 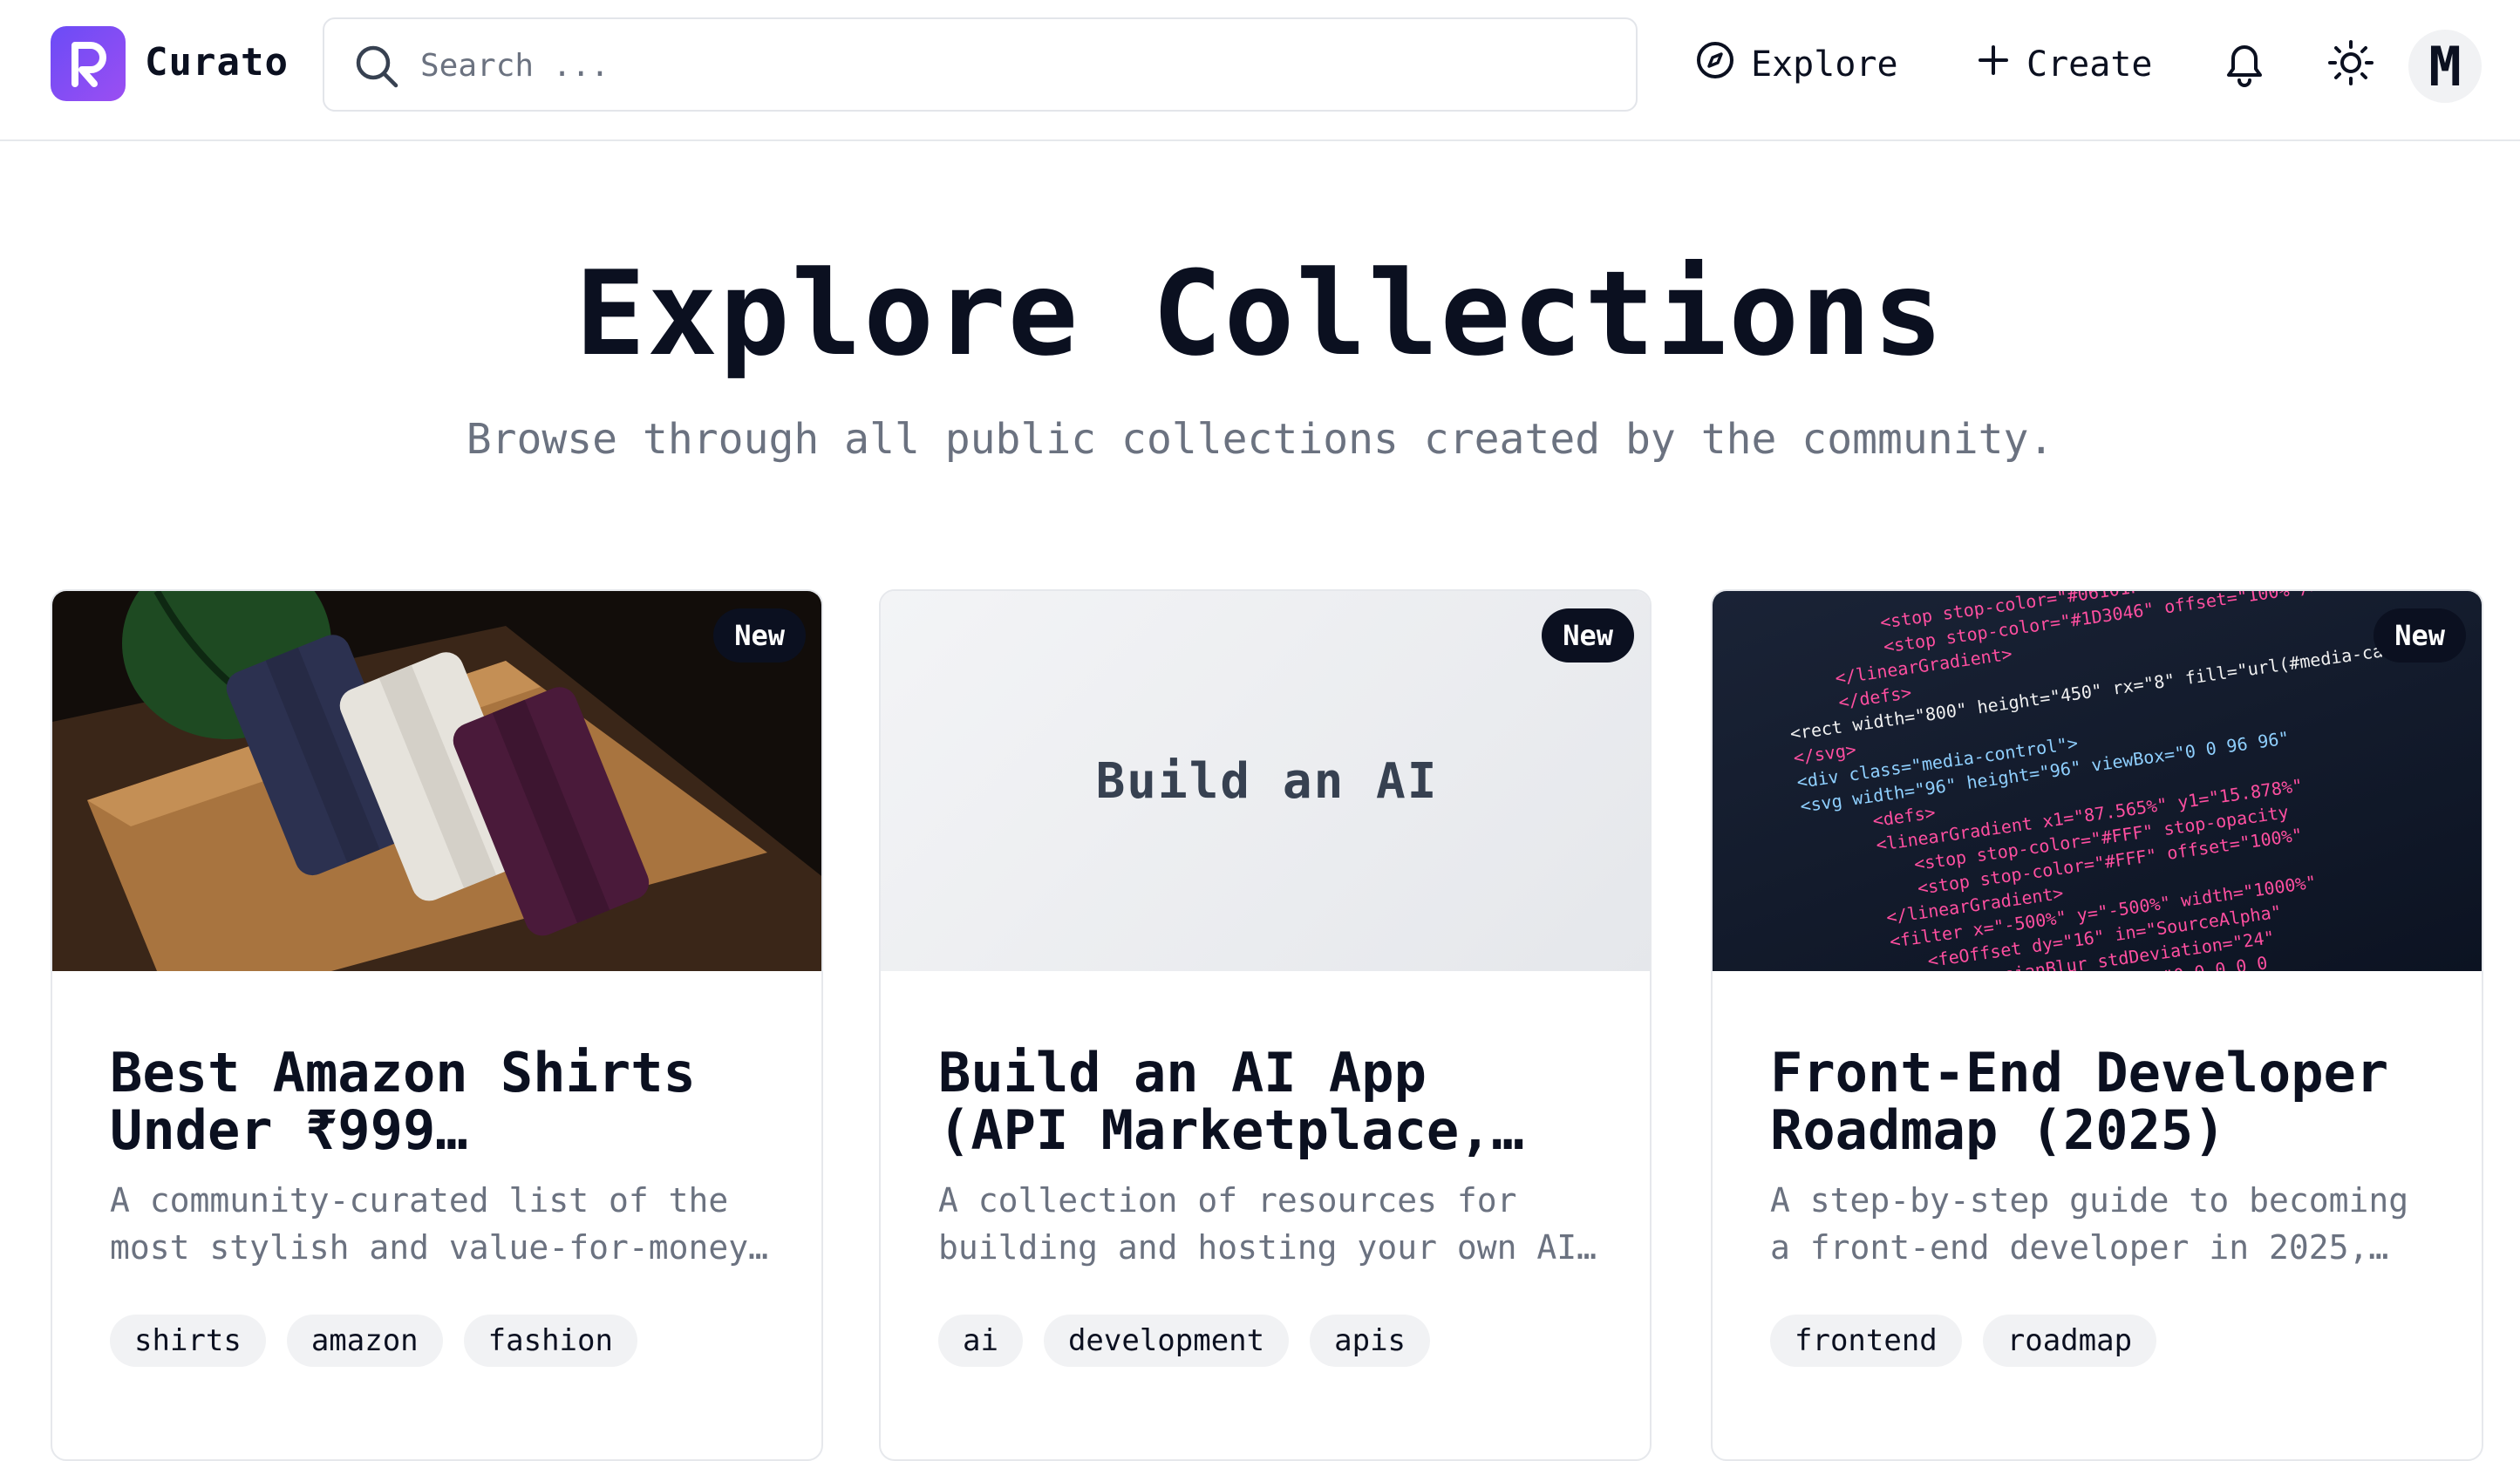 I want to click on tag-chip: ai, so click(x=980, y=1341).